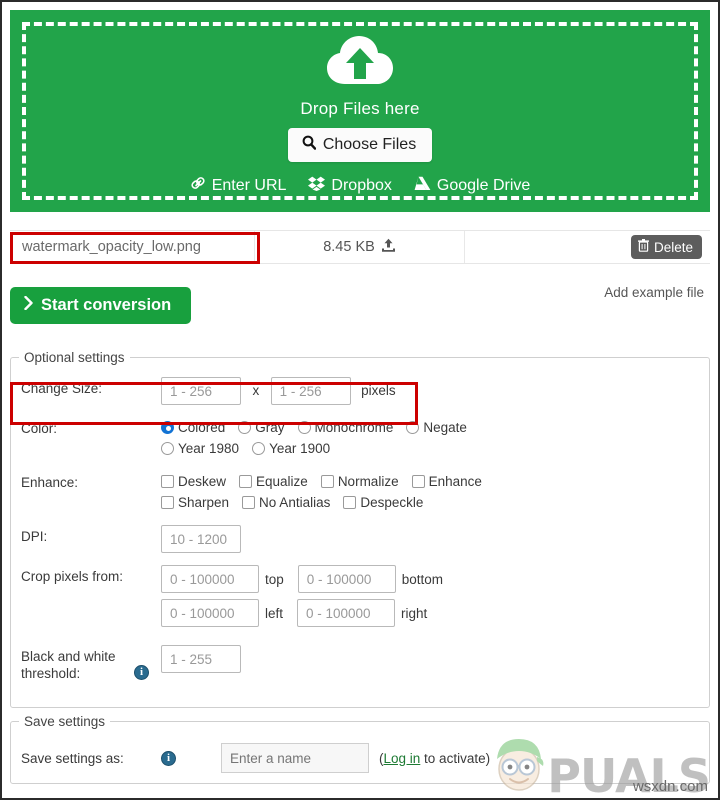 The width and height of the screenshot is (720, 803). What do you see at coordinates (238, 185) in the screenshot?
I see `enter-url-link: Enter URL` at bounding box center [238, 185].